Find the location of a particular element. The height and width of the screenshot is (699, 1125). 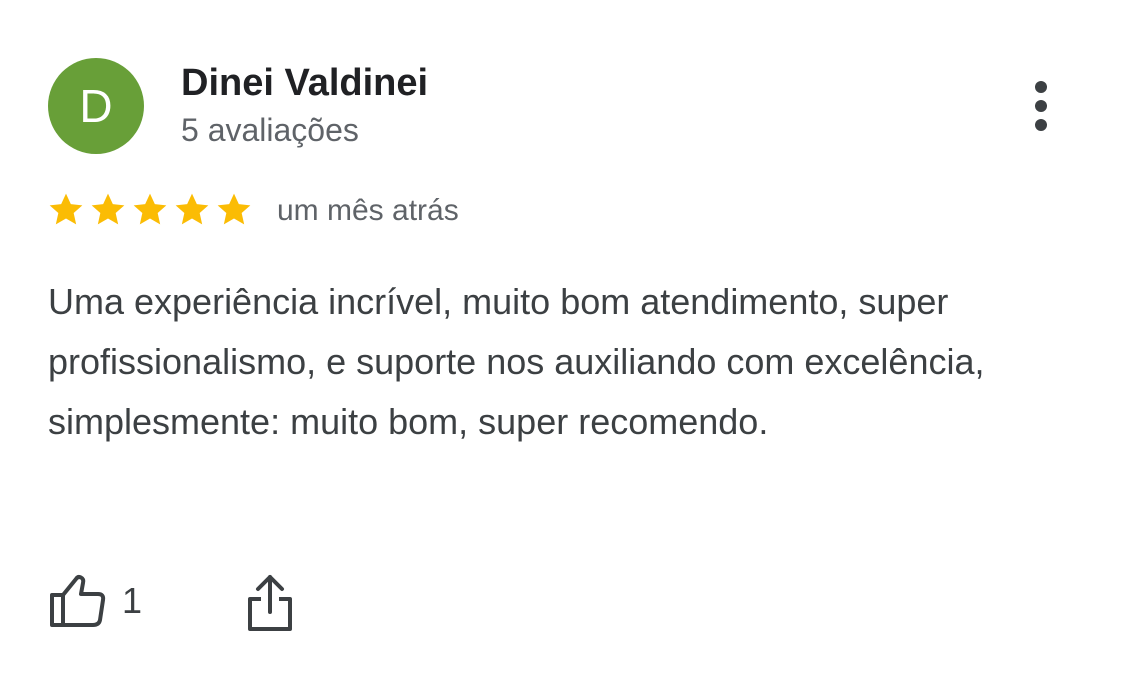

like-count: 1 is located at coordinates (132, 600).